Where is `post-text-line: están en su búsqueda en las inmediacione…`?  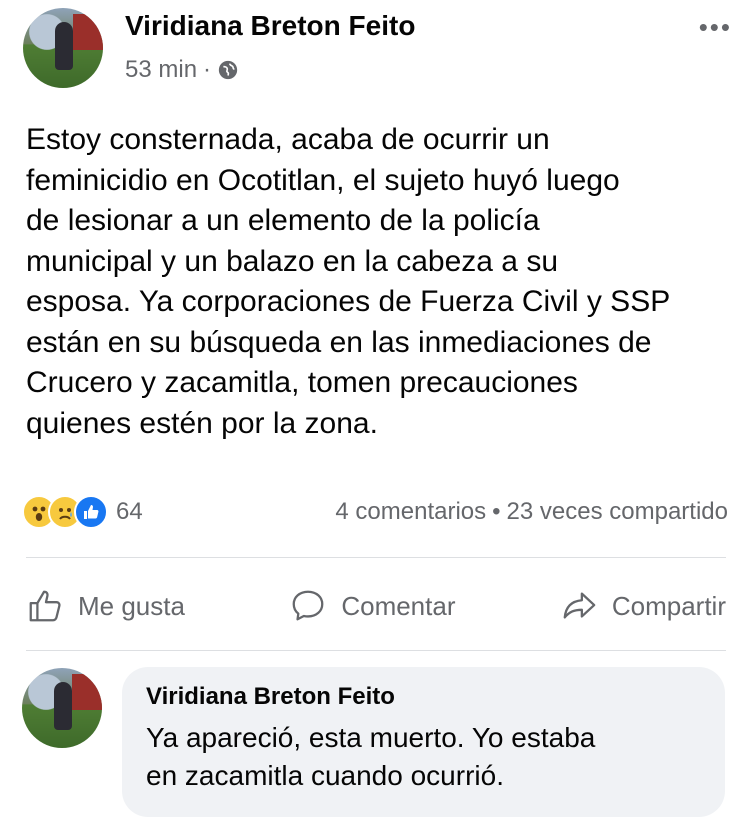 post-text-line: están en su búsqueda en las inmediacione… is located at coordinates (339, 342).